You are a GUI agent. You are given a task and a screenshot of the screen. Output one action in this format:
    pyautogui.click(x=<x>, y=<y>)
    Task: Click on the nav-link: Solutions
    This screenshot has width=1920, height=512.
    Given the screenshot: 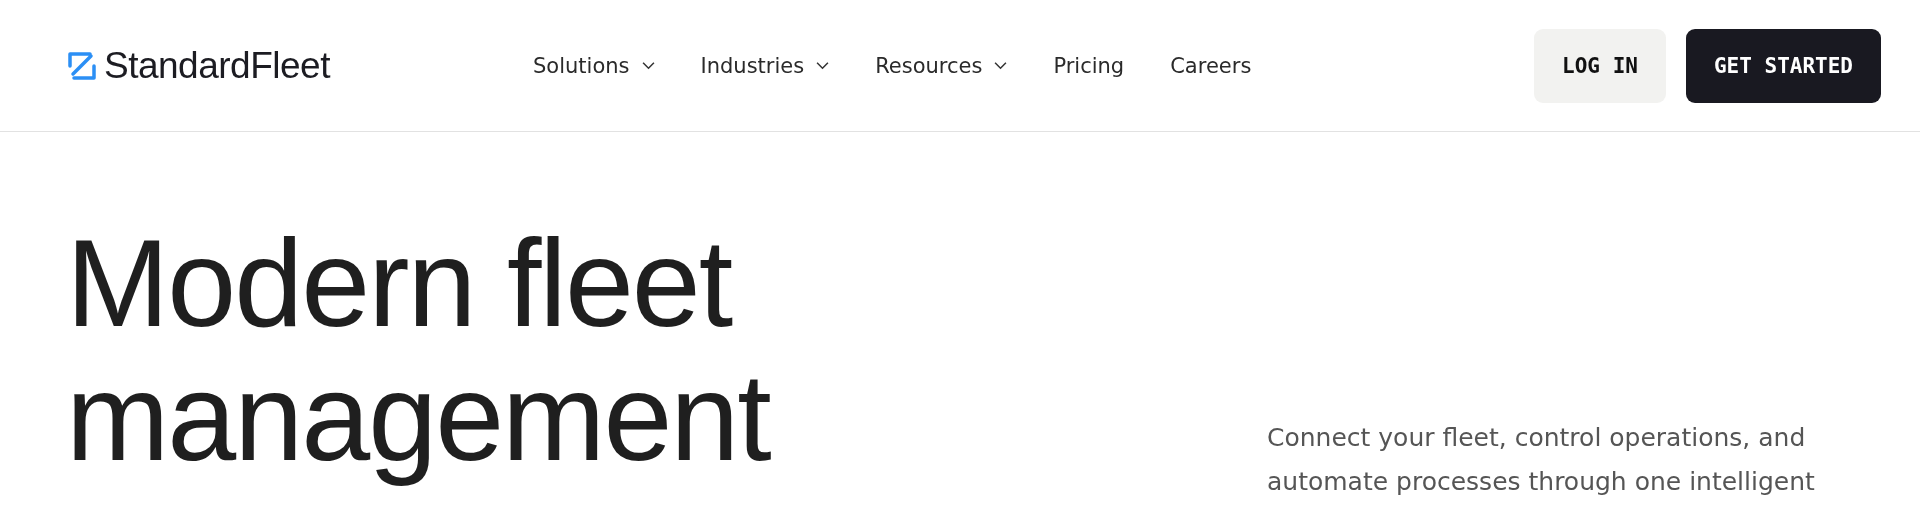 What is the action you would take?
    pyautogui.click(x=594, y=65)
    